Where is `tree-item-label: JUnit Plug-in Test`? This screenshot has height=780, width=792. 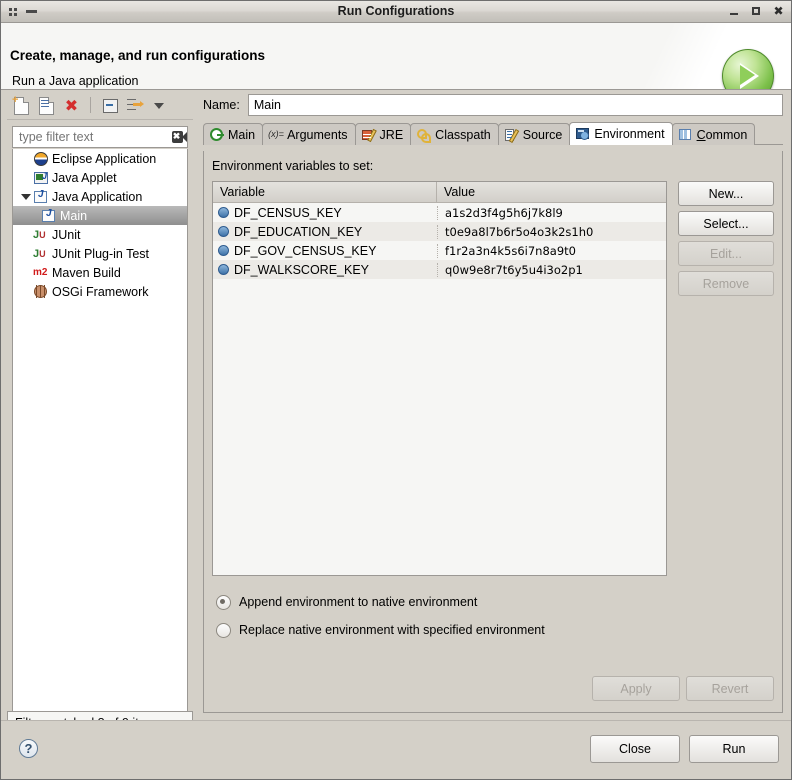 tree-item-label: JUnit Plug-in Test is located at coordinates (101, 253).